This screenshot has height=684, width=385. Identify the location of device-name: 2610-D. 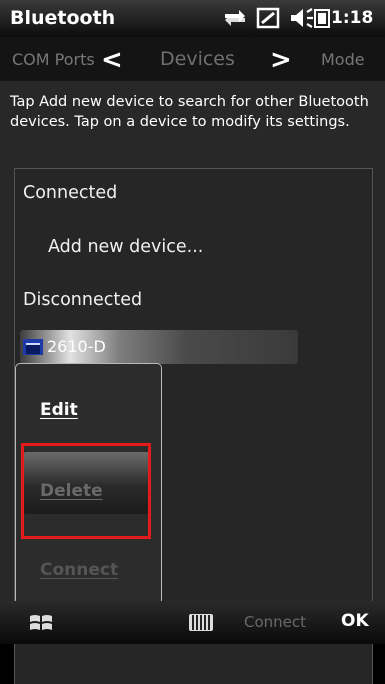
(76, 346).